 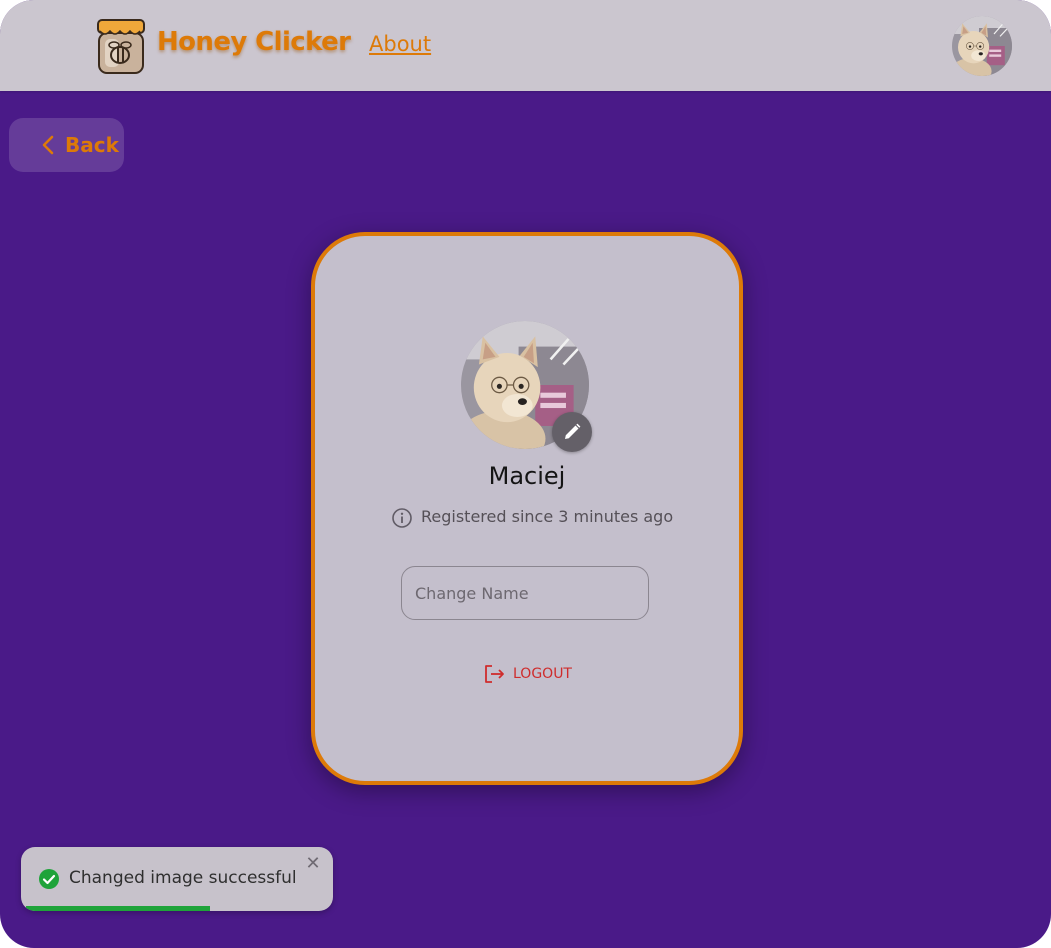 I want to click on success-toast: Changed image successful ✕, so click(x=177, y=879).